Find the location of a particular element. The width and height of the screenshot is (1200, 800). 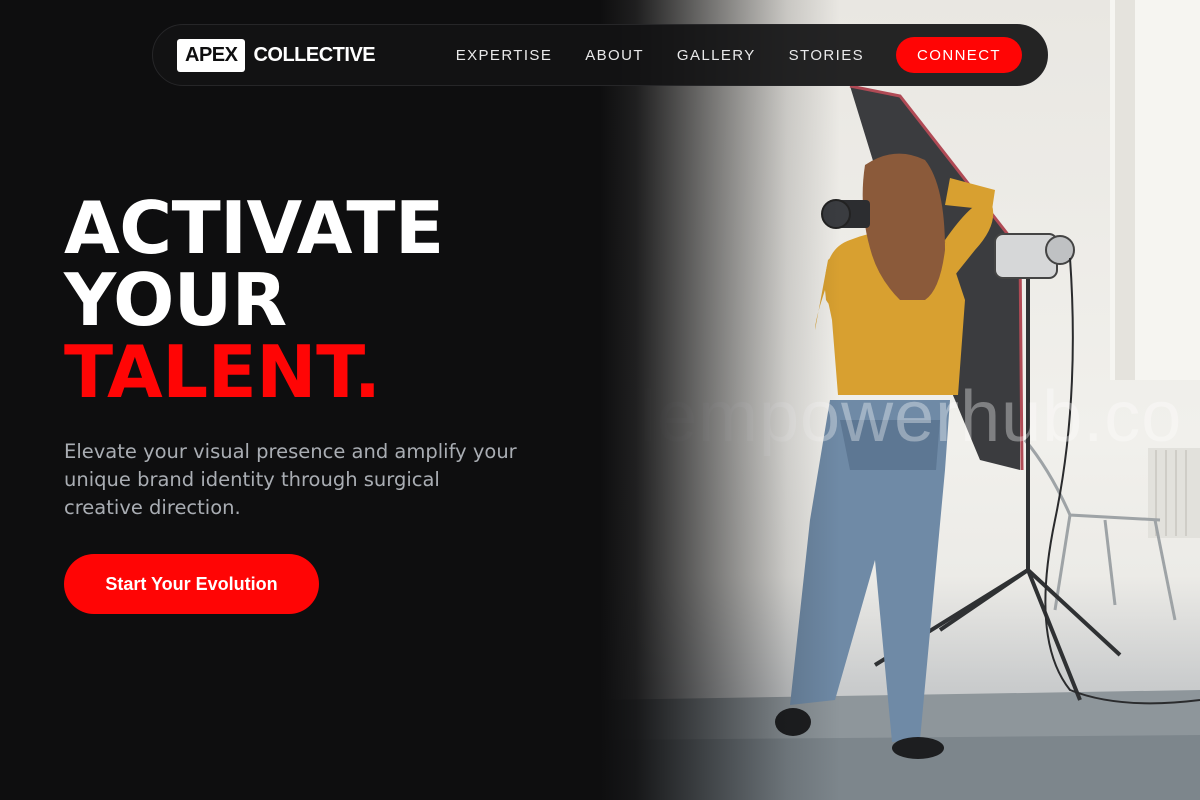

start-evolution-button: Start Your Evolution is located at coordinates (191, 584).